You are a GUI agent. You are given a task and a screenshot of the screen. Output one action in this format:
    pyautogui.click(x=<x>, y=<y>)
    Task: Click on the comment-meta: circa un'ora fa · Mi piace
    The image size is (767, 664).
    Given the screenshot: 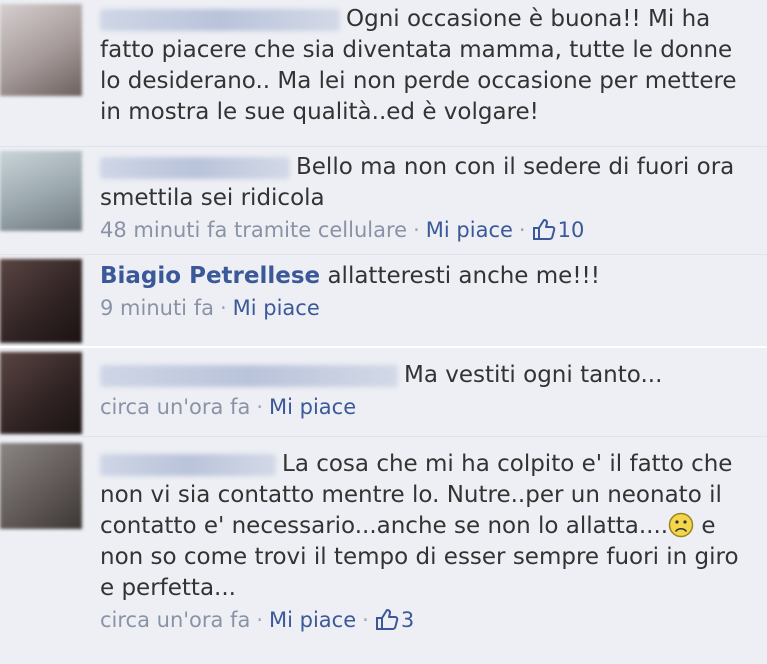 What is the action you would take?
    pyautogui.click(x=423, y=407)
    